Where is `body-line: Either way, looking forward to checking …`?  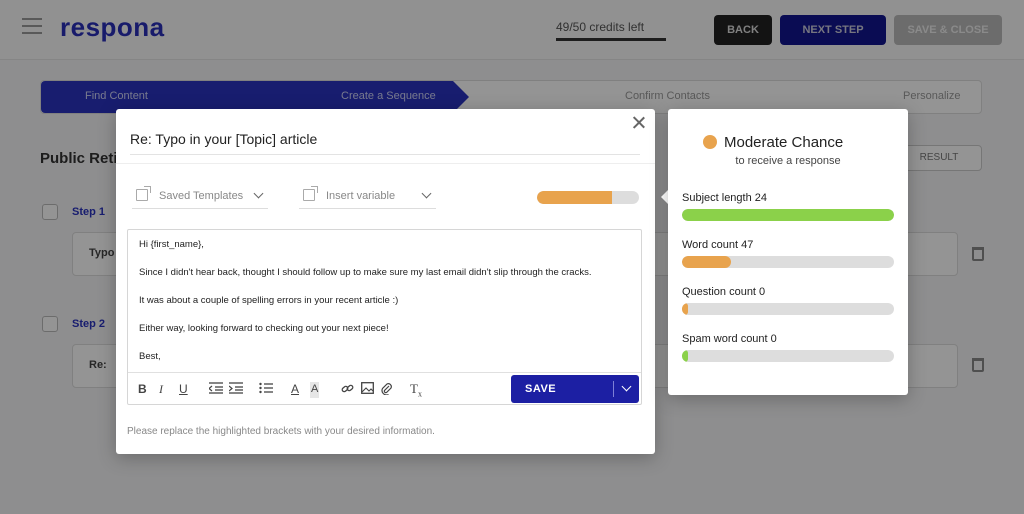
body-line: Either way, looking forward to checking … is located at coordinates (264, 328).